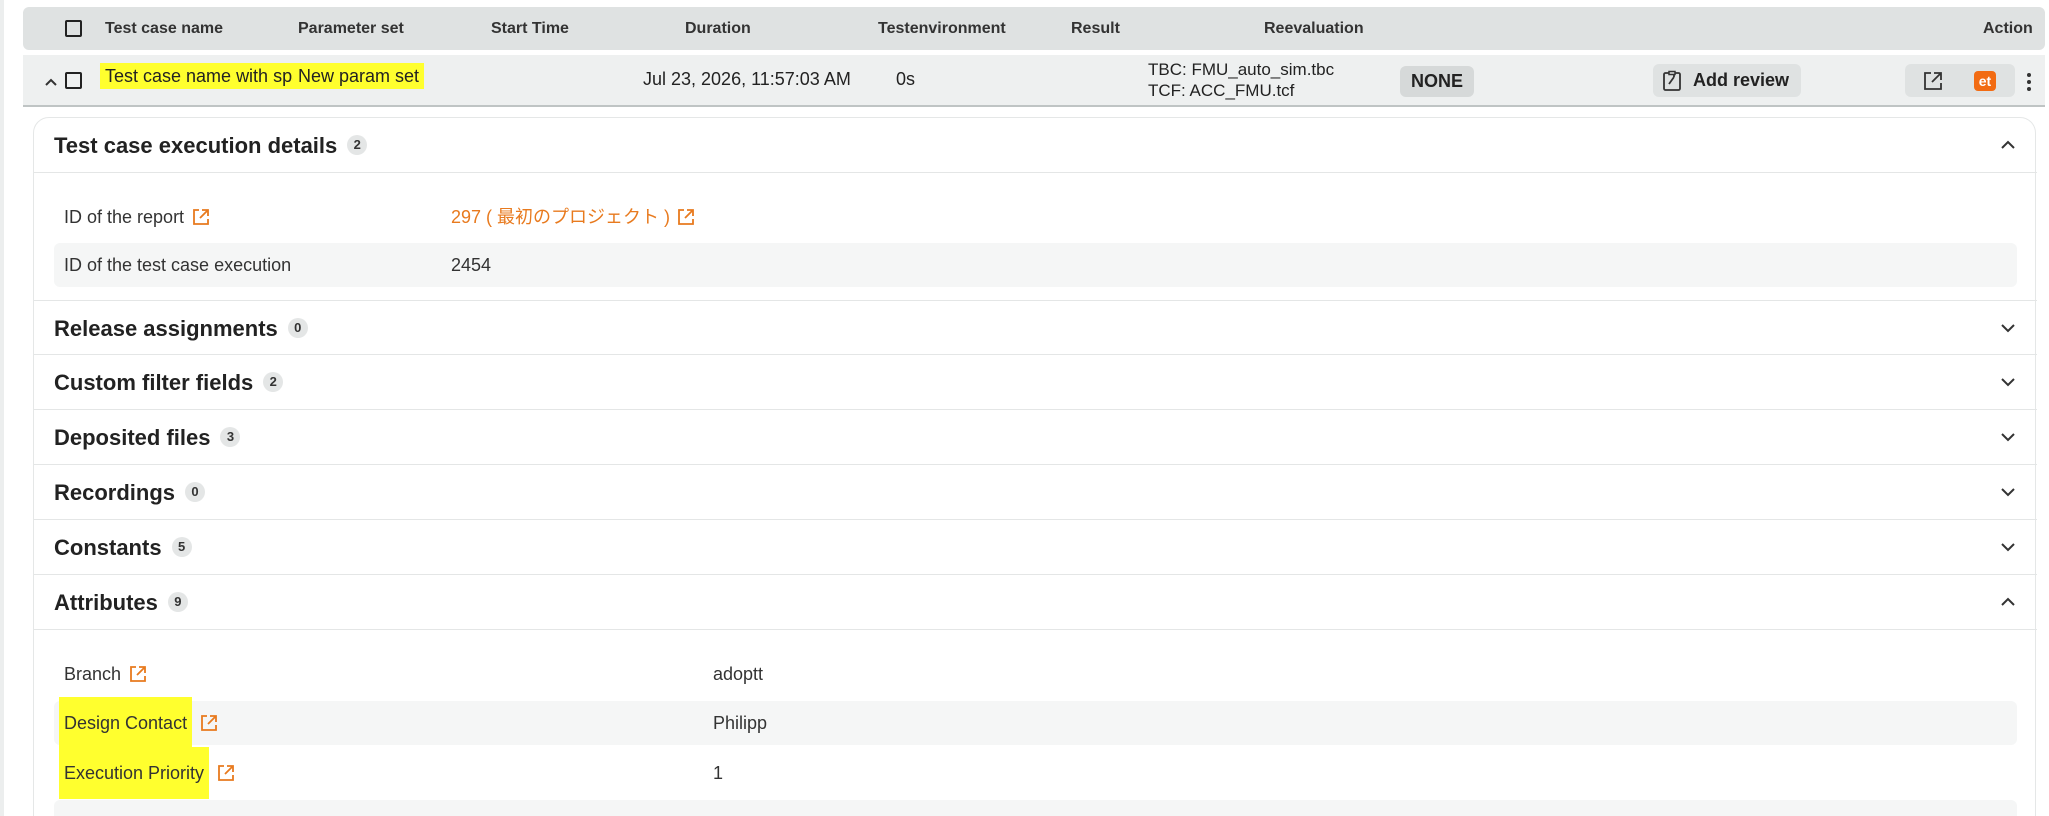  I want to click on section-title: Custom filter fields, so click(154, 382).